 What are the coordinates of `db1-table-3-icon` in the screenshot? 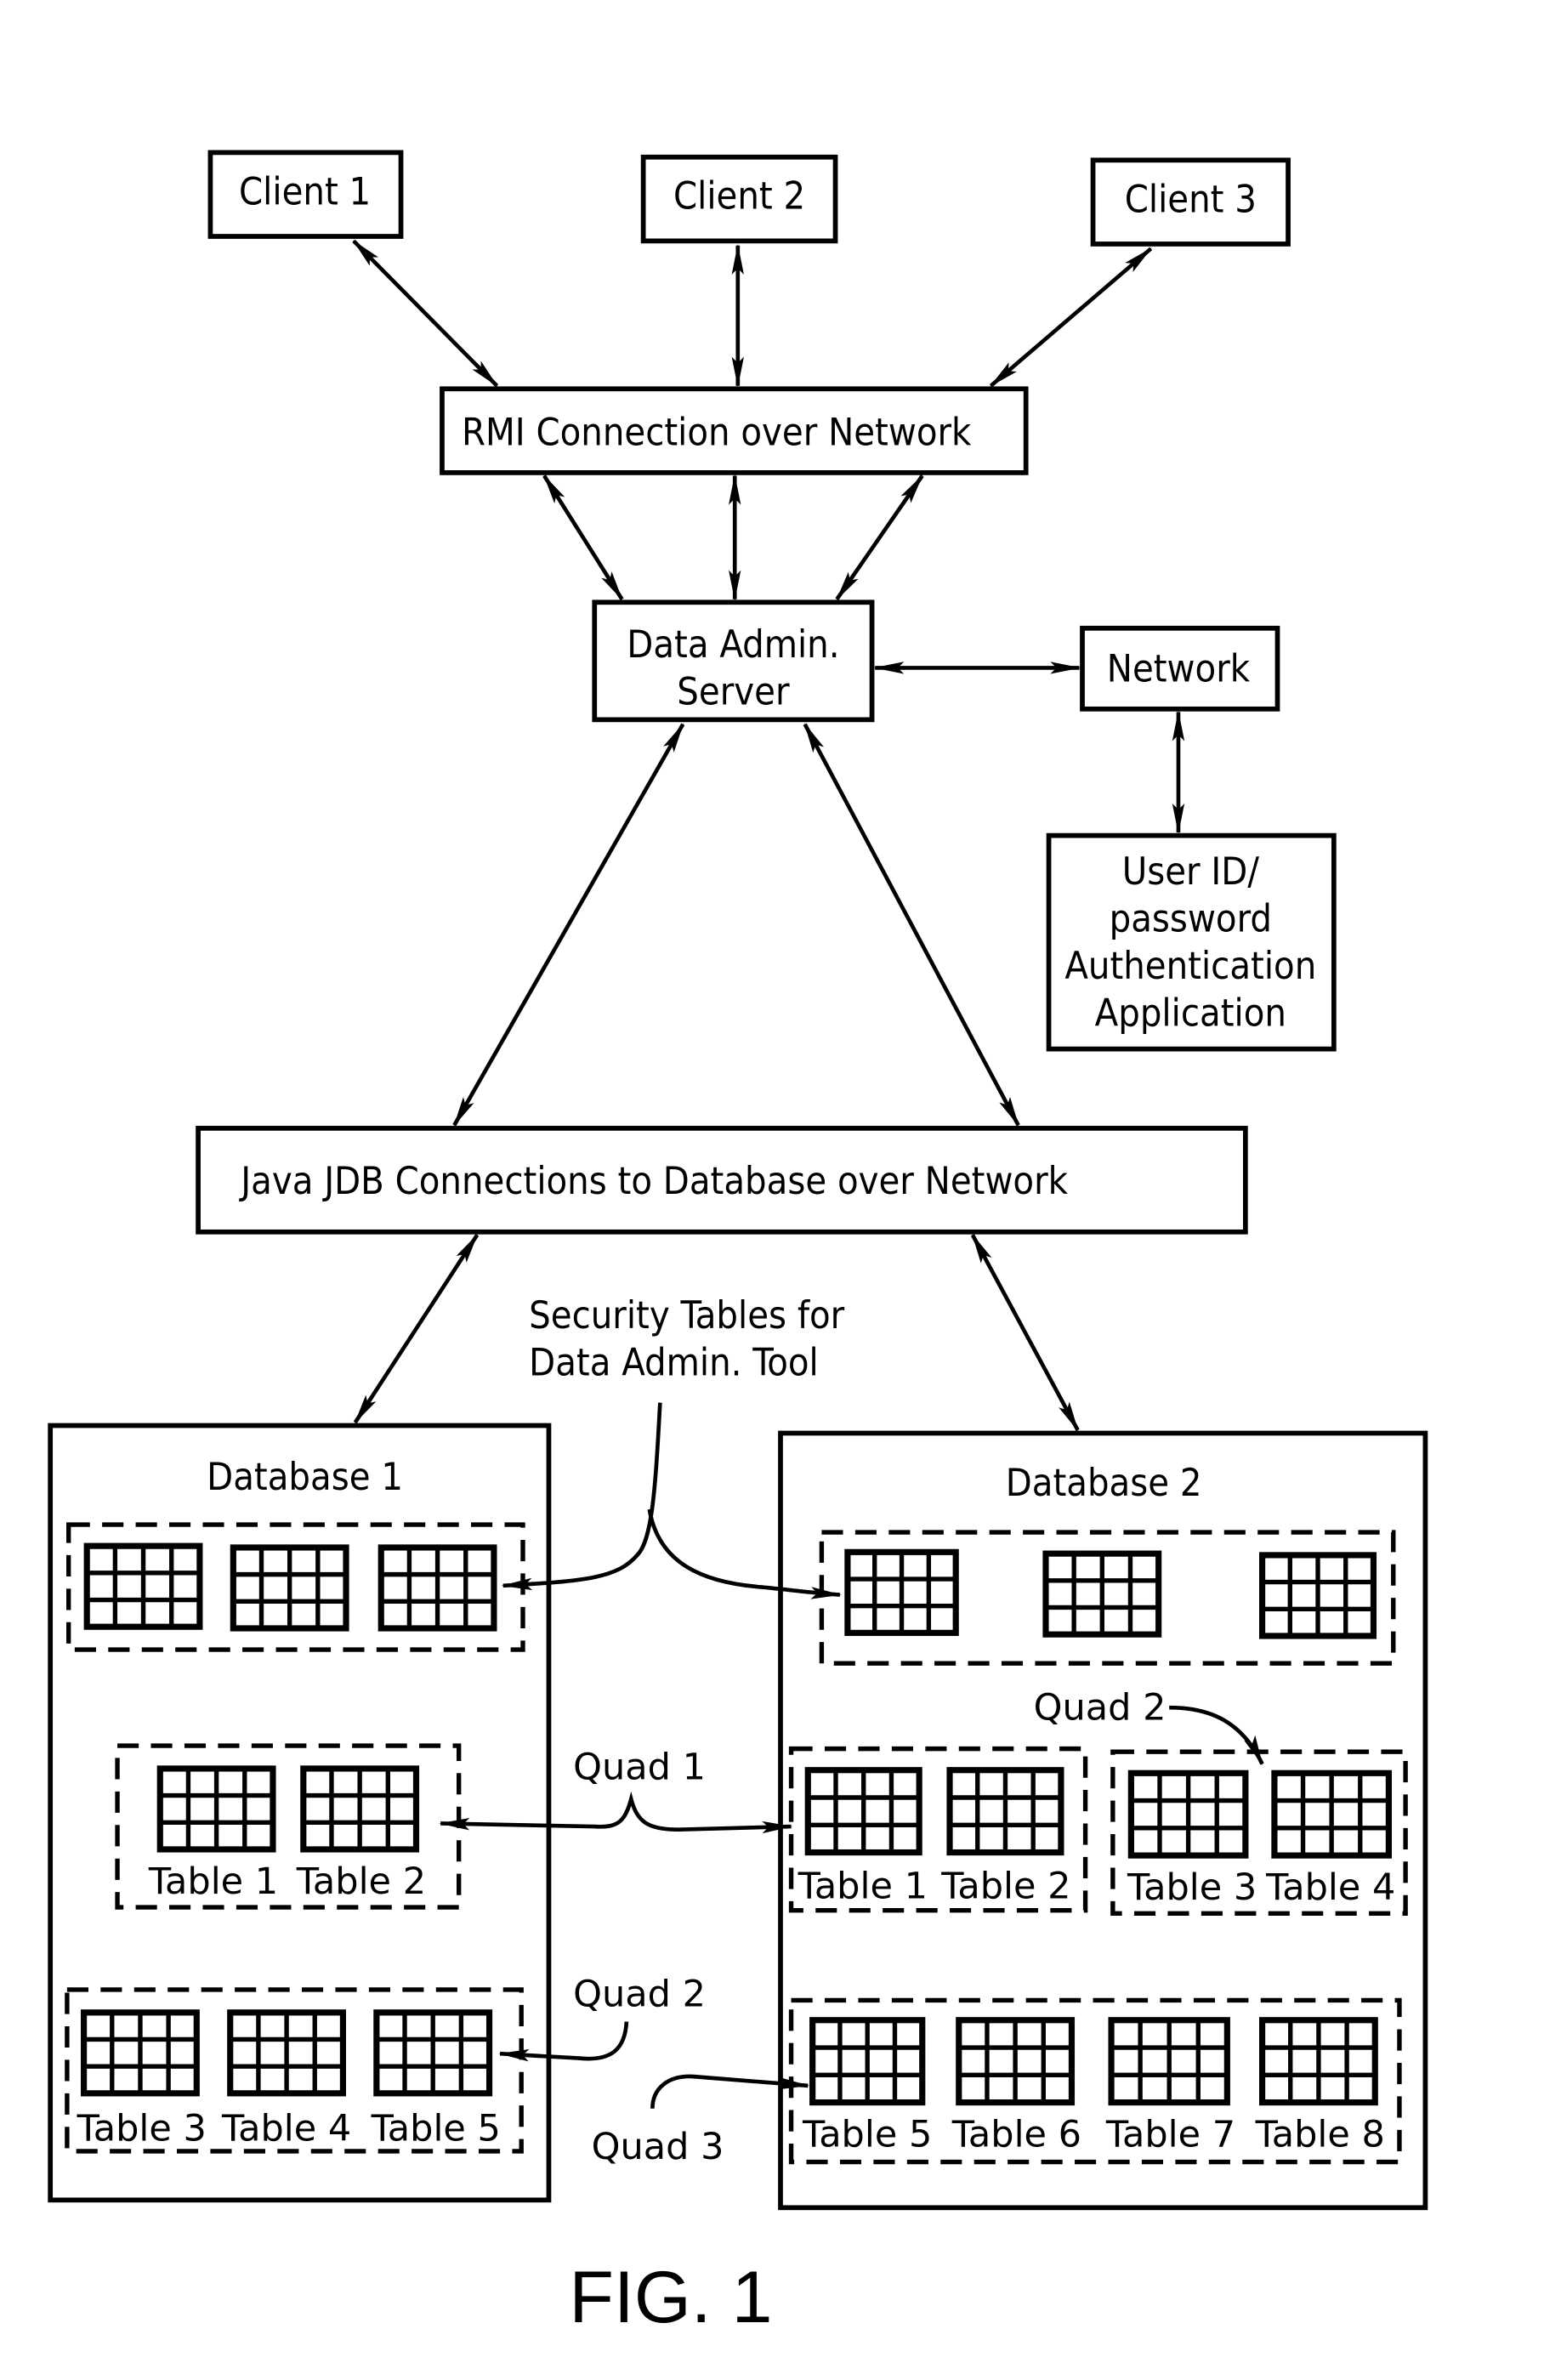 It's located at (140, 2053).